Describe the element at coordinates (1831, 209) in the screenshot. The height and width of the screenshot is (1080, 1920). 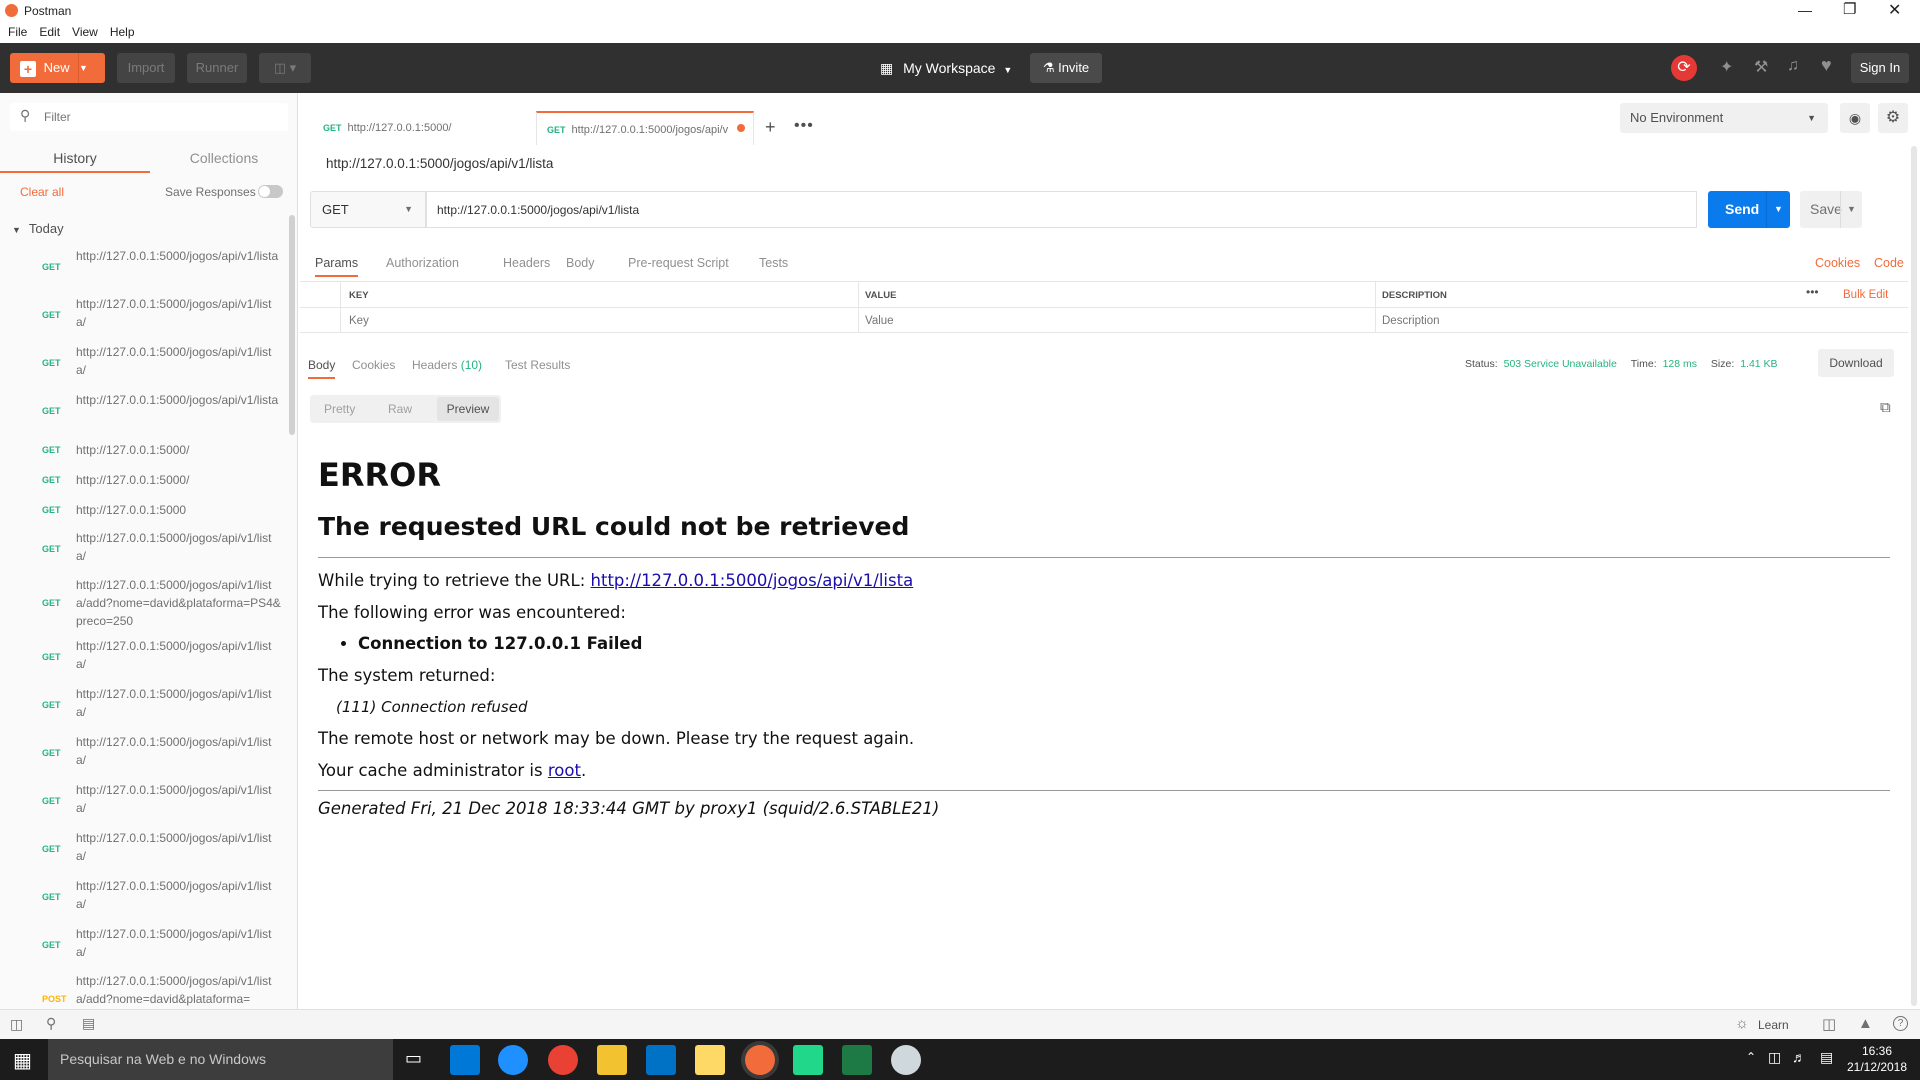
I see `save-button: Save ▼` at that location.